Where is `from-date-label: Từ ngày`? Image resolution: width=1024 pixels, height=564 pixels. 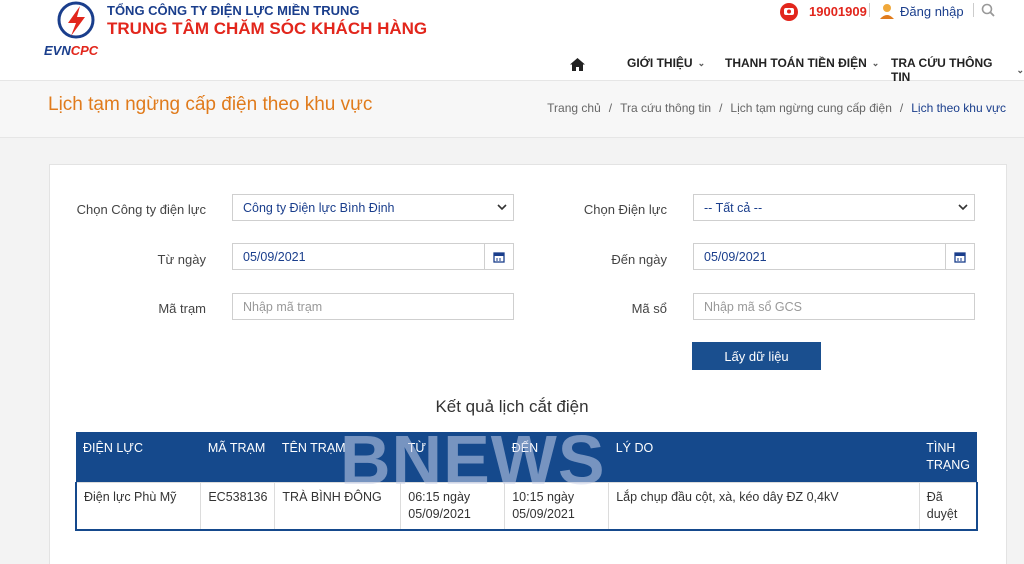
from-date-label: Từ ngày is located at coordinates (181, 259).